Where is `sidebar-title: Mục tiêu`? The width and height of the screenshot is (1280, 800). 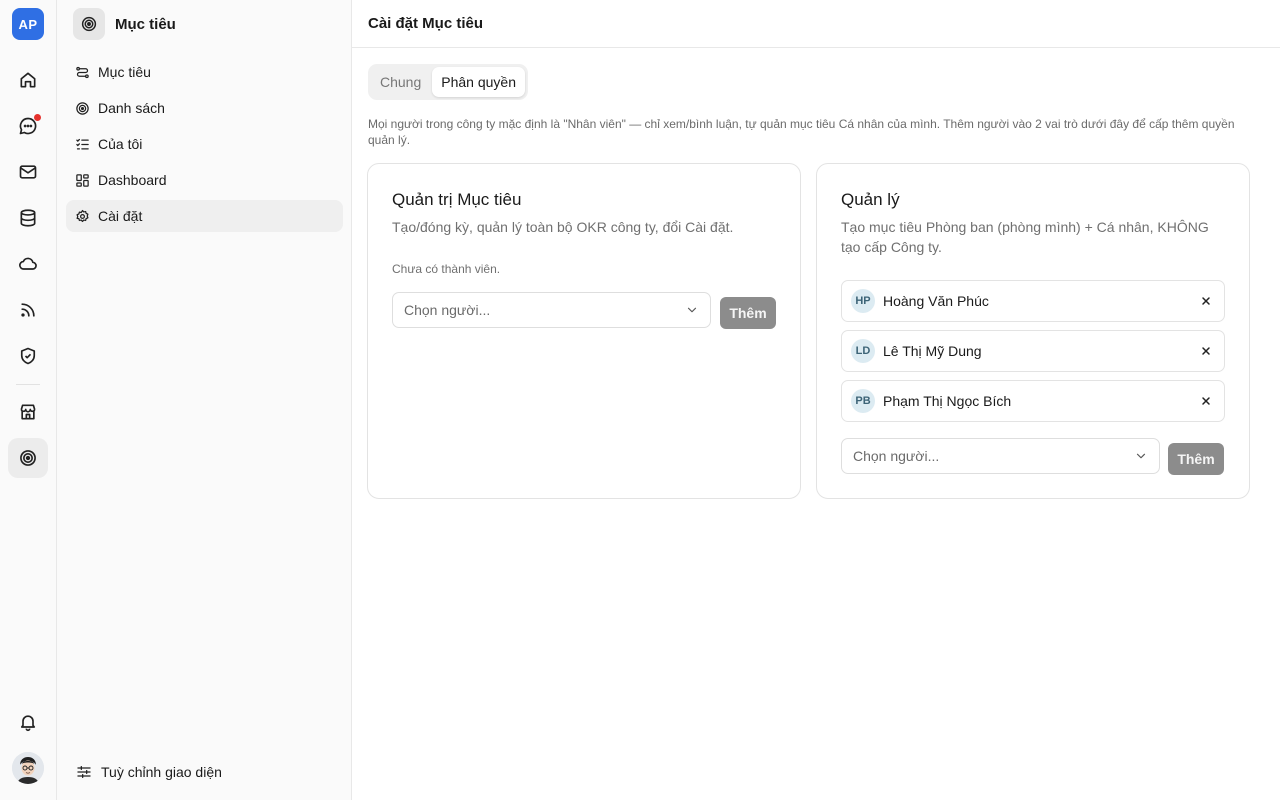 sidebar-title: Mục tiêu is located at coordinates (145, 24).